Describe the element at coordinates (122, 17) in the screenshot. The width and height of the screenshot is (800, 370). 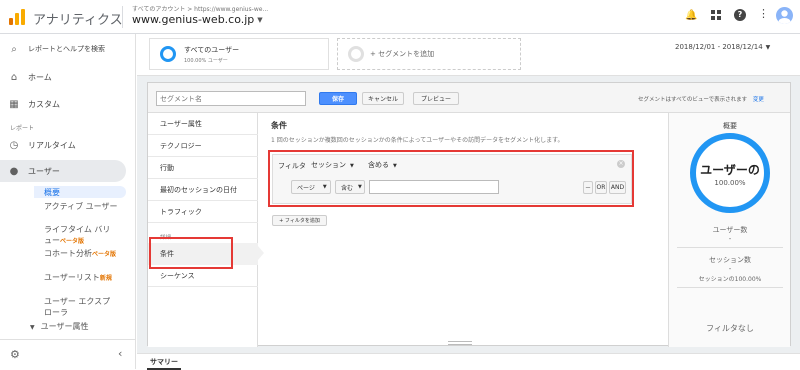
I see `divider` at that location.